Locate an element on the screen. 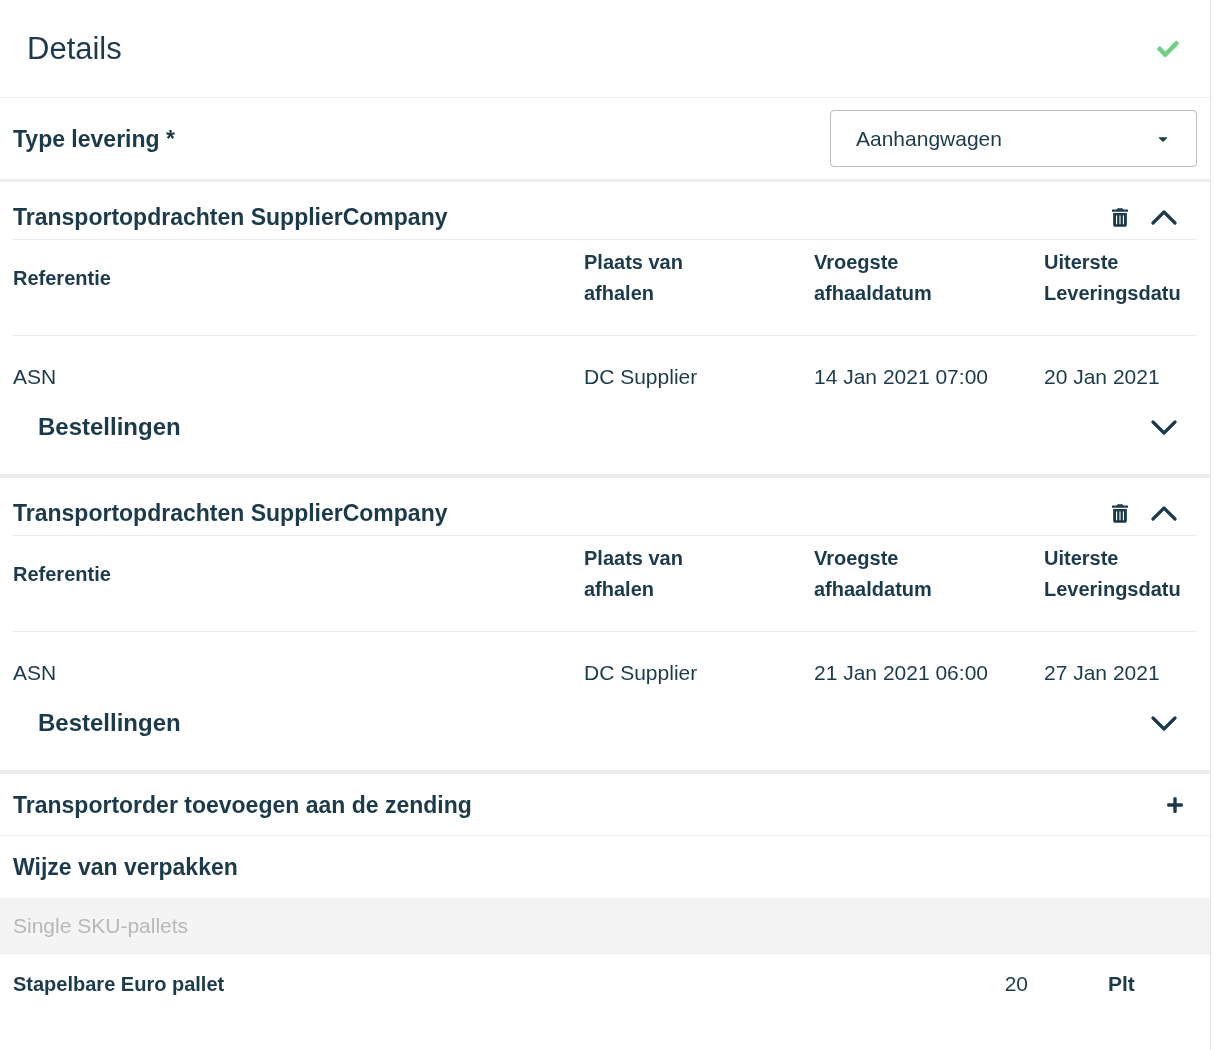 Image resolution: width=1214 pixels, height=1050 pixels. group-label: Single SKU-pallets is located at coordinates (101, 925).